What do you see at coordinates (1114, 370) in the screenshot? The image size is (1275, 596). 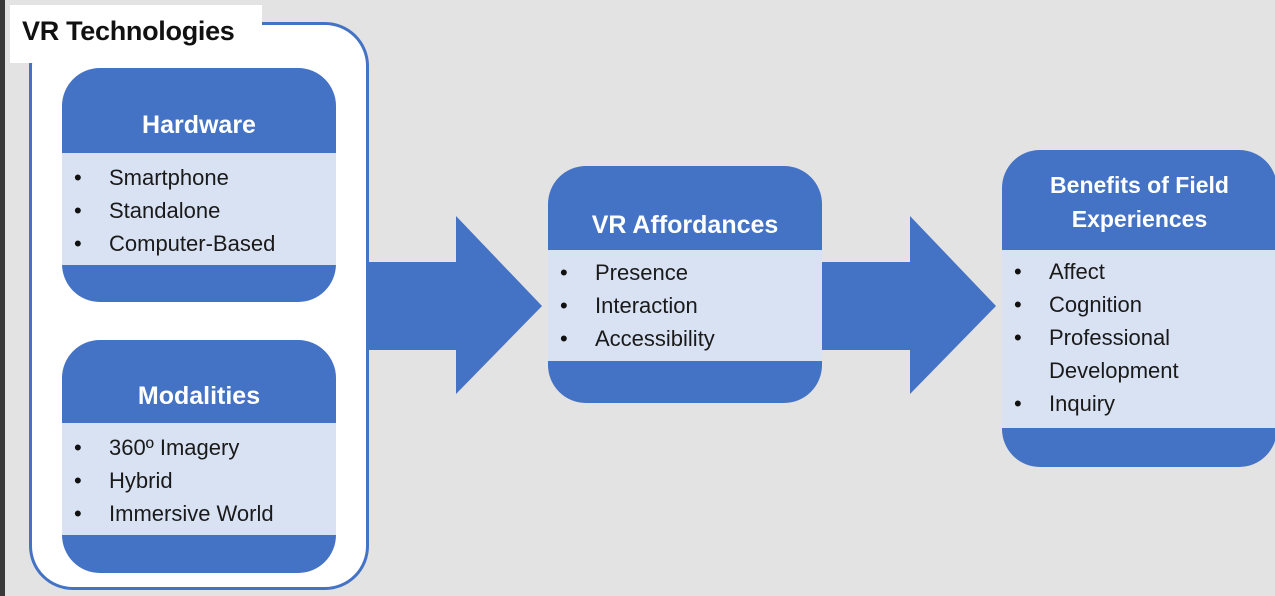 I see `list-item-continuation: Development` at bounding box center [1114, 370].